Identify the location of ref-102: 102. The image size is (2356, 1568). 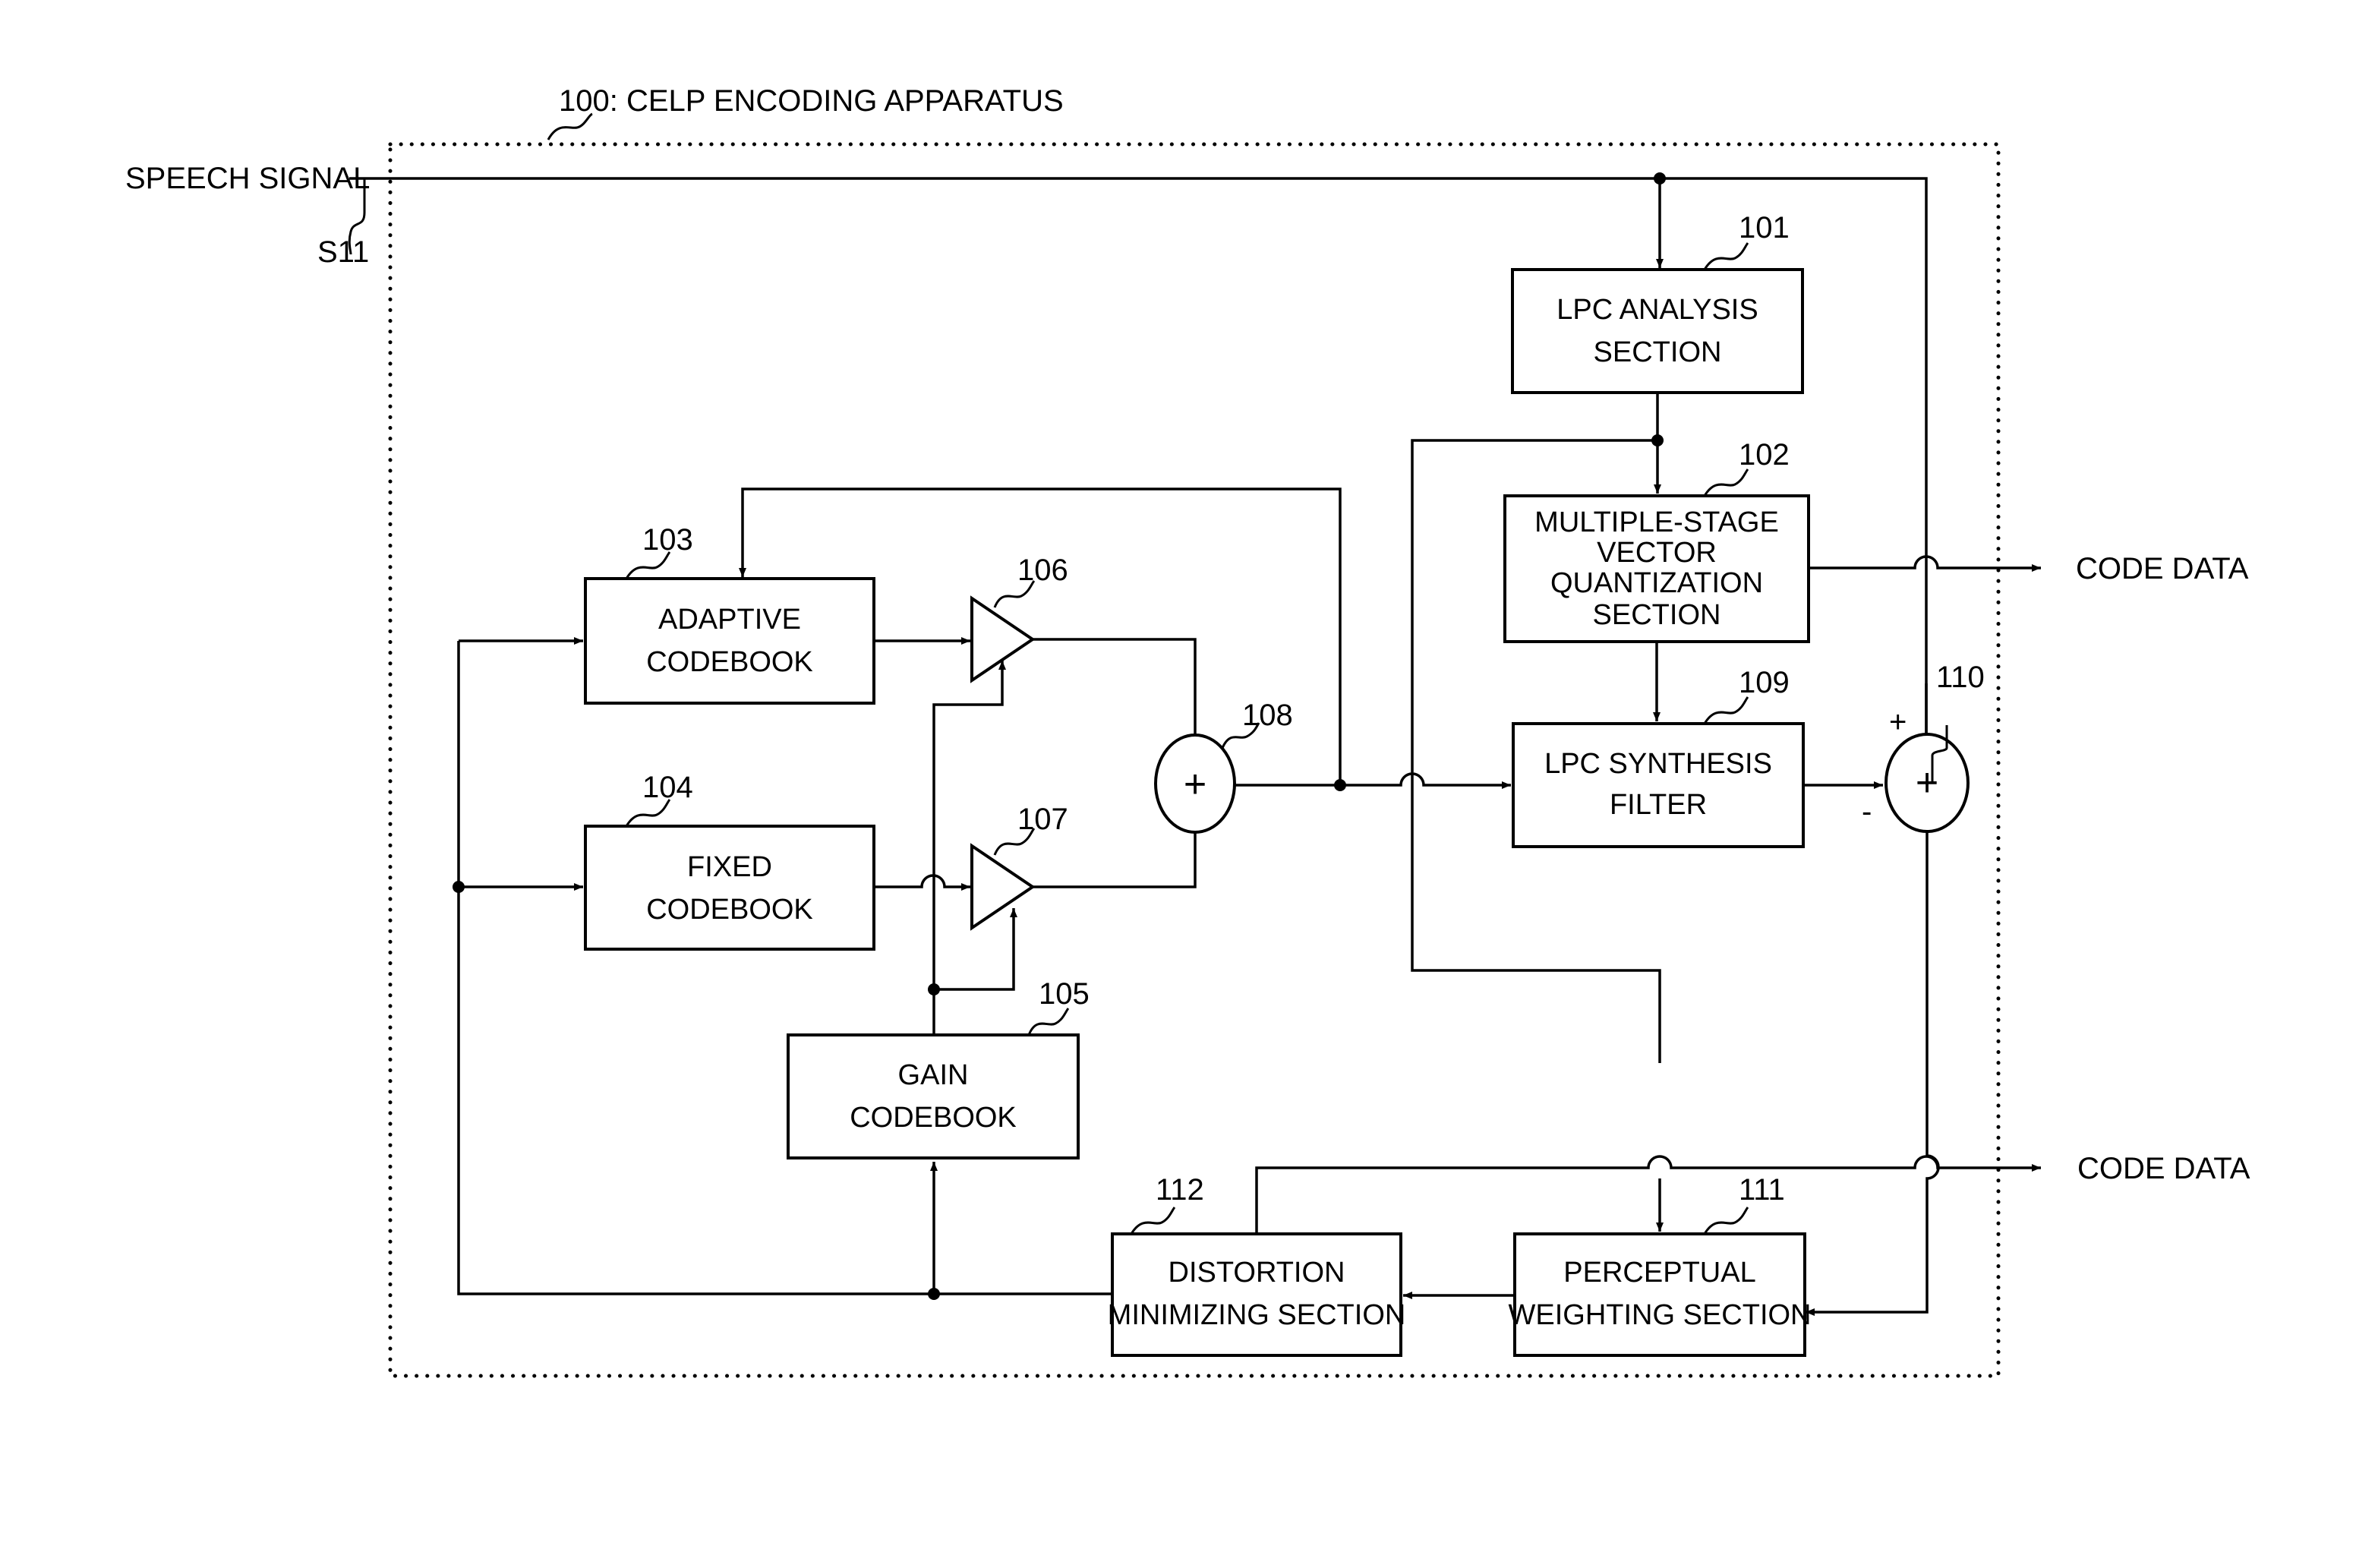
(1765, 455).